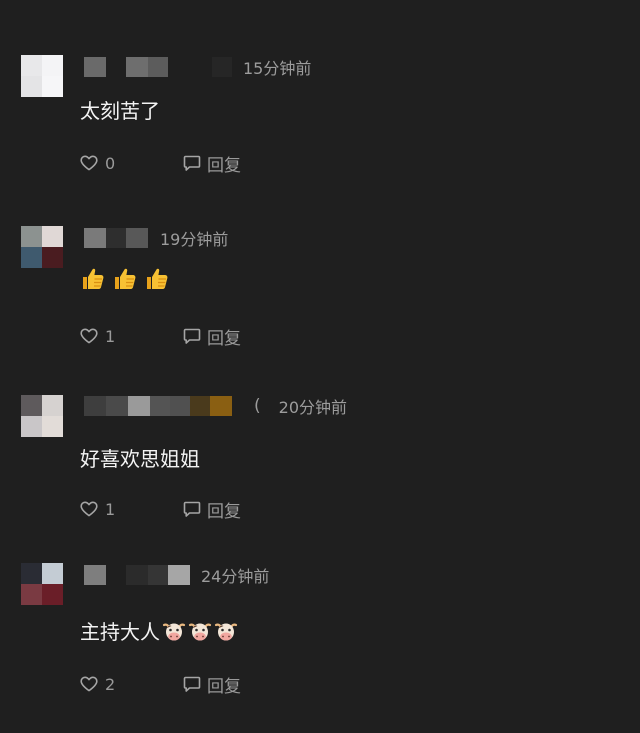  I want to click on like-button: 0, so click(131, 163).